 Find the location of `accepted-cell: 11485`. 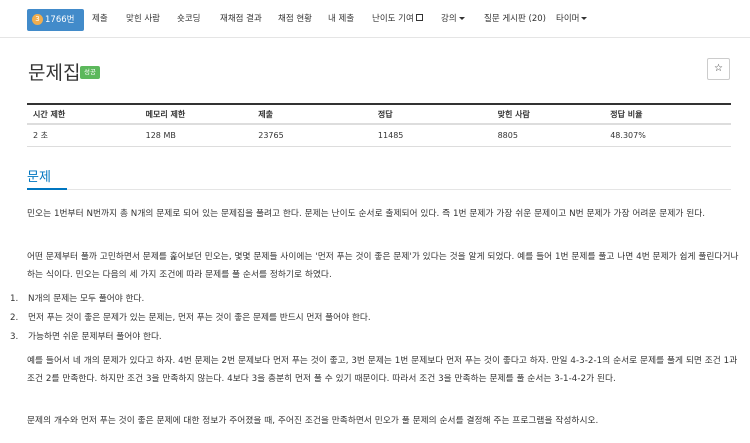

accepted-cell: 11485 is located at coordinates (431, 135).